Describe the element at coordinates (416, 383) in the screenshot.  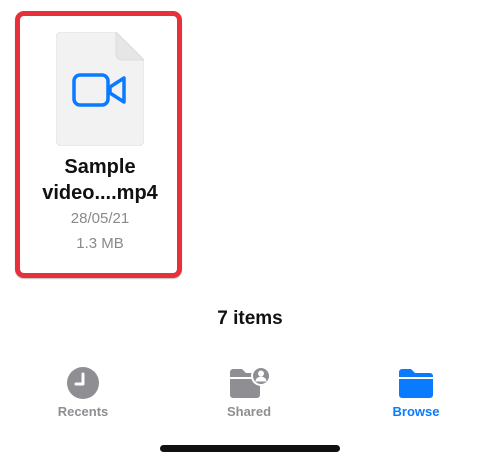
I see `folder-icon` at that location.